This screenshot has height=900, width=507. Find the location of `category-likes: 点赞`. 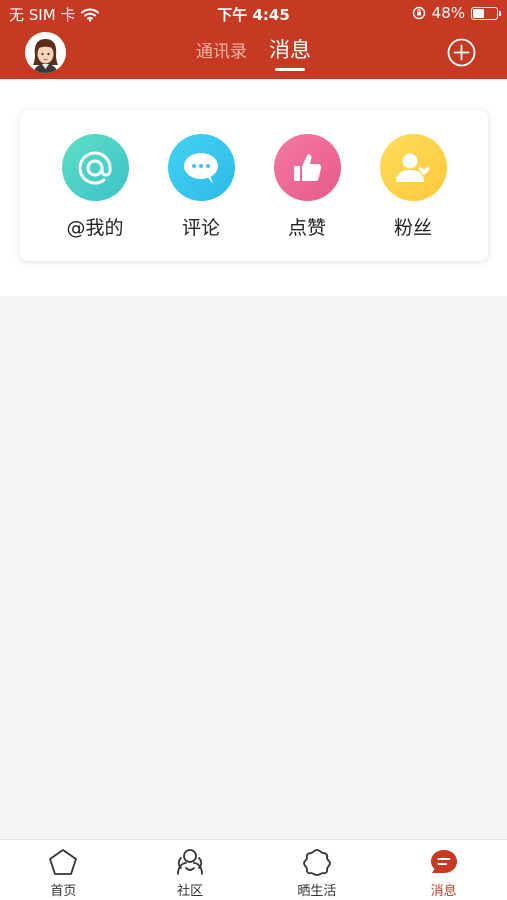

category-likes: 点赞 is located at coordinates (307, 185).